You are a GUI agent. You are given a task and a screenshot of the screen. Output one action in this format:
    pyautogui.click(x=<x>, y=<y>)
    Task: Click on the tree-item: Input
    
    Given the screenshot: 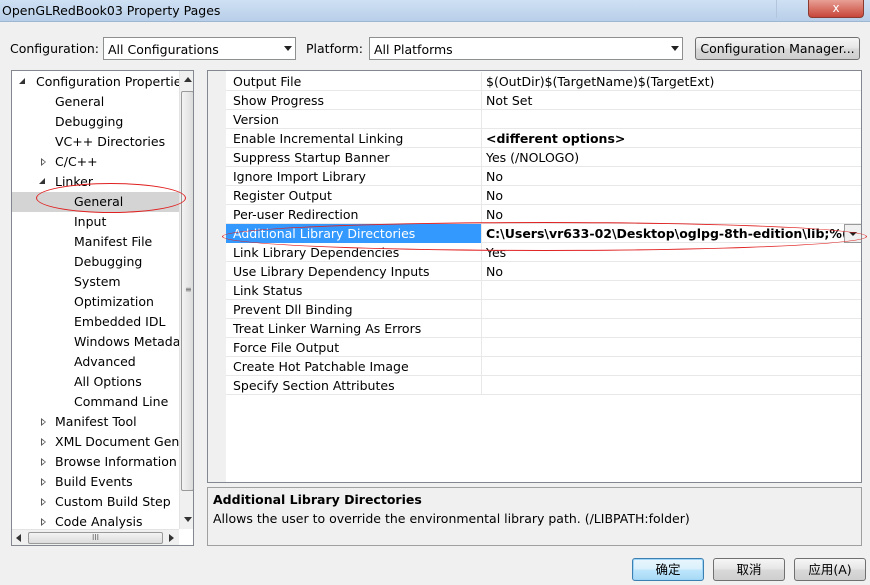 What is the action you would take?
    pyautogui.click(x=95, y=222)
    